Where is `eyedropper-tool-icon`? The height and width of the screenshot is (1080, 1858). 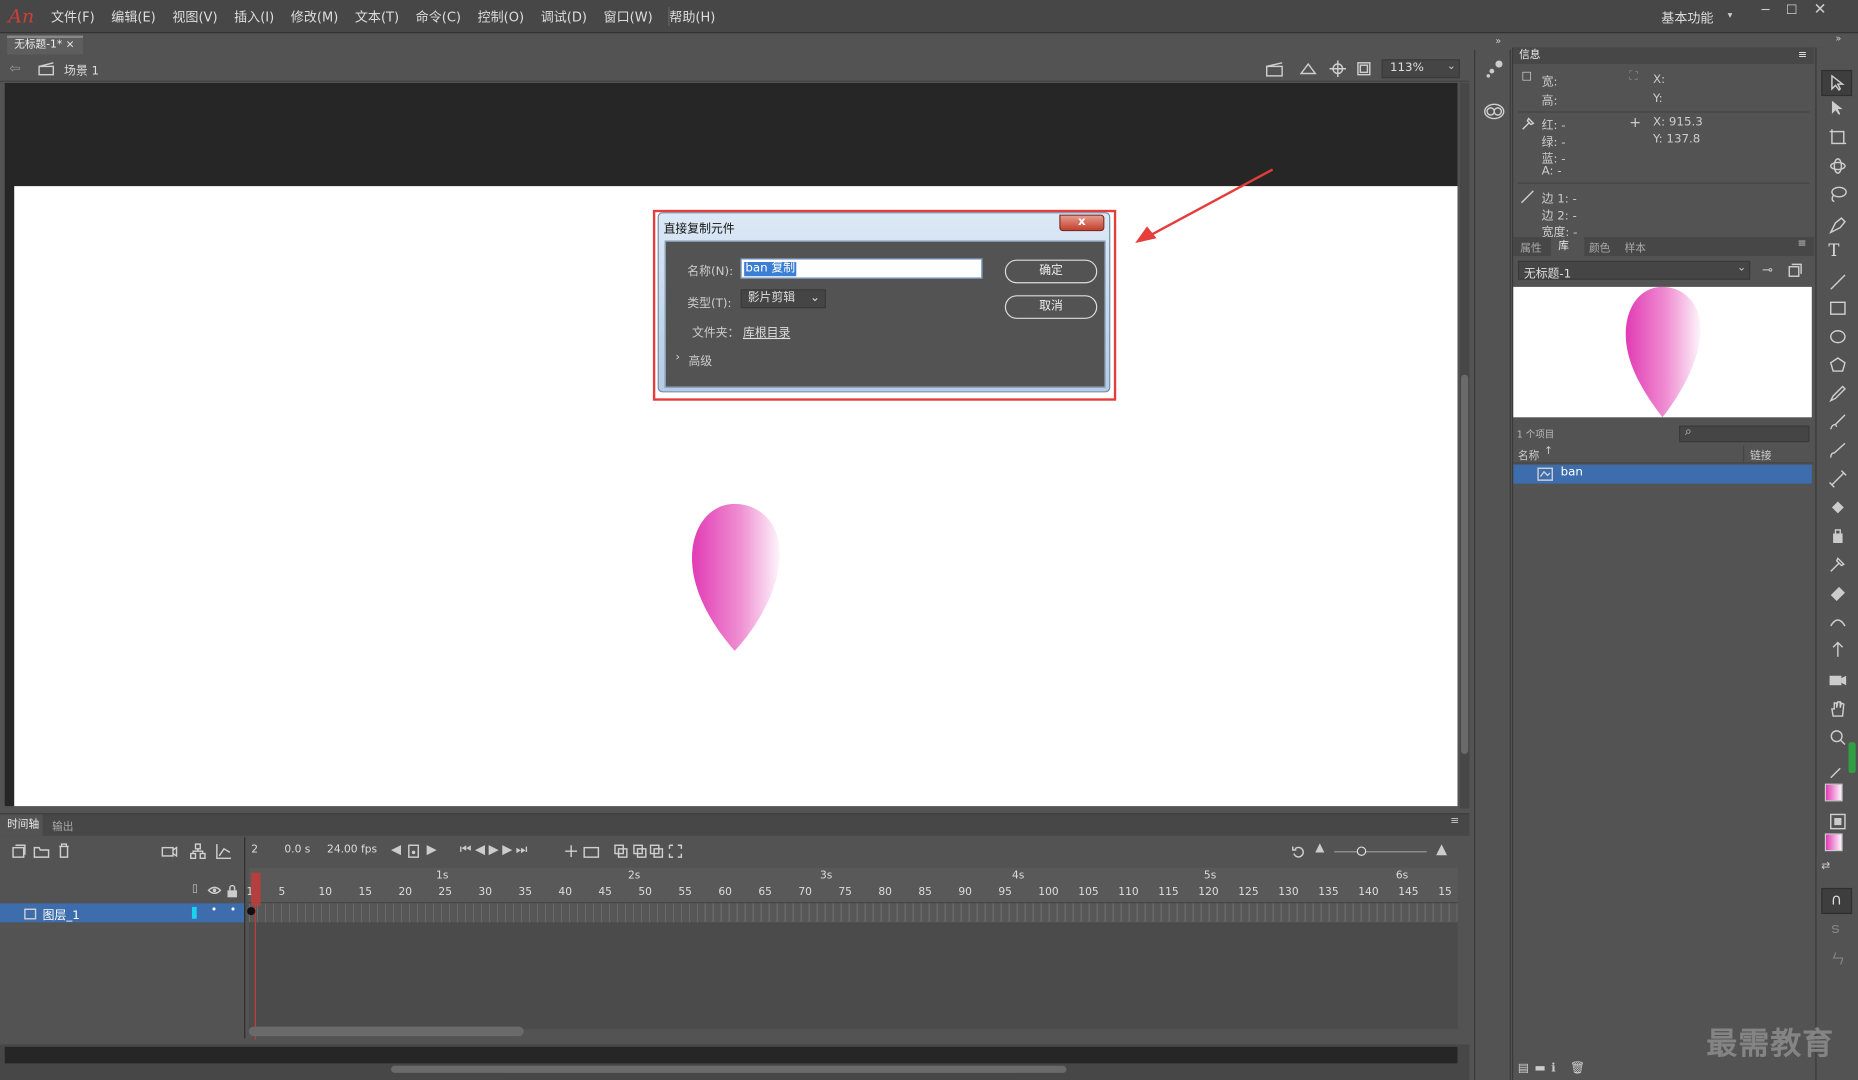
eyedropper-tool-icon is located at coordinates (1837, 564).